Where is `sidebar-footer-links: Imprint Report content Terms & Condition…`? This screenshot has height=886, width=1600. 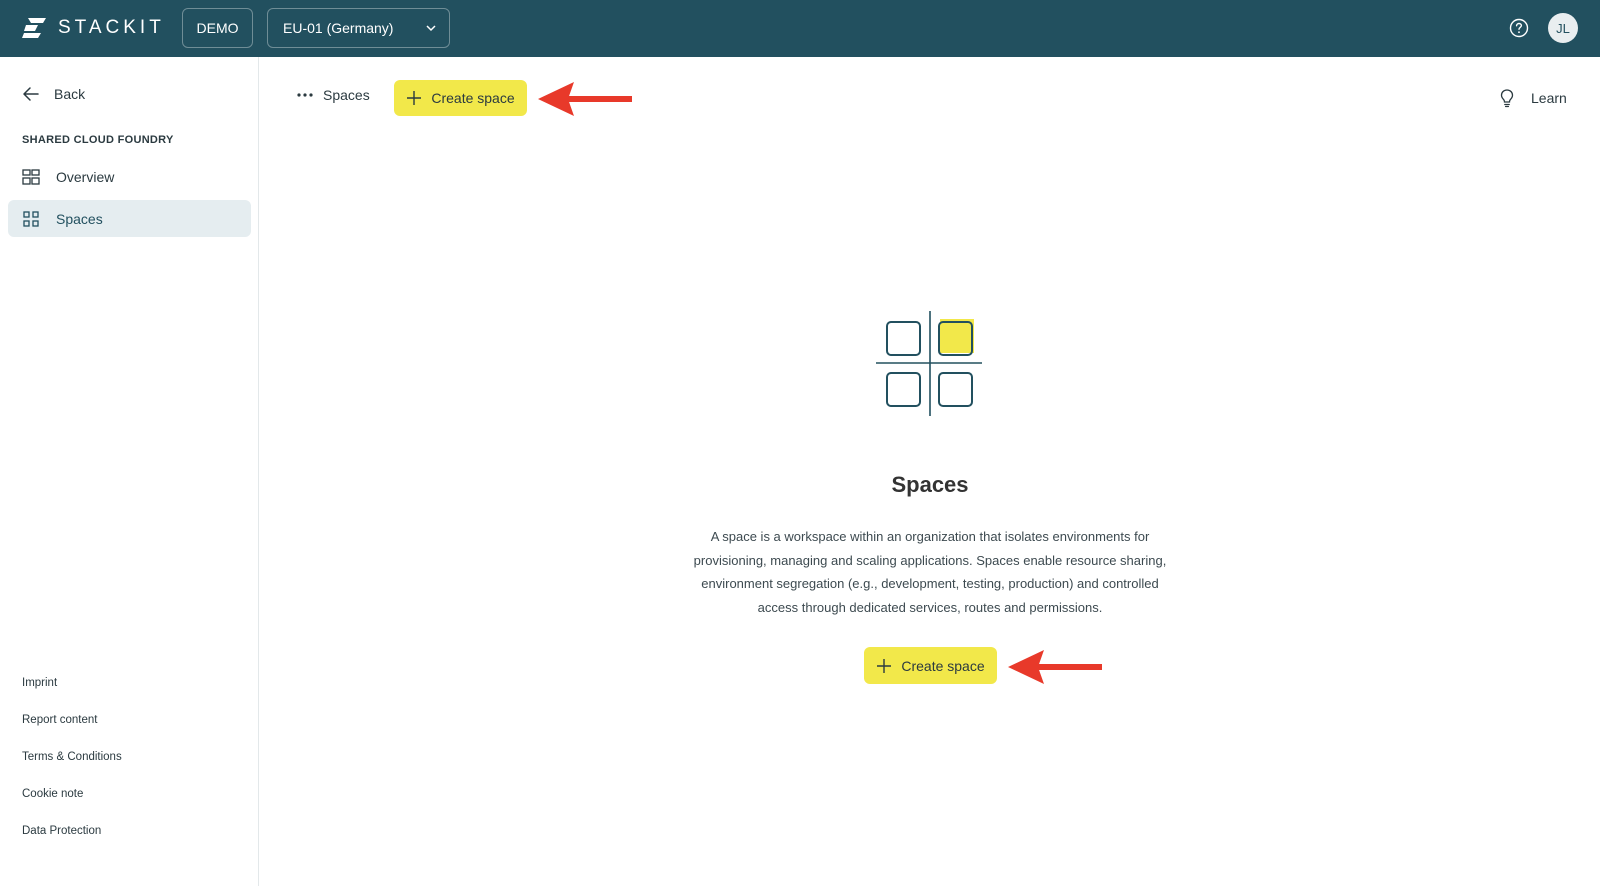
sidebar-footer-links: Imprint Report content Terms & Condition… is located at coordinates (72, 769).